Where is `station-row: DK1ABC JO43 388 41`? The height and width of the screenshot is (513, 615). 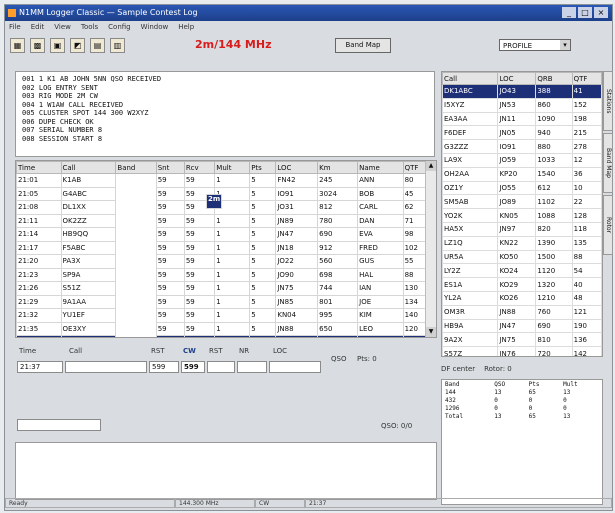 station-row: DK1ABC JO43 388 41 is located at coordinates (522, 91).